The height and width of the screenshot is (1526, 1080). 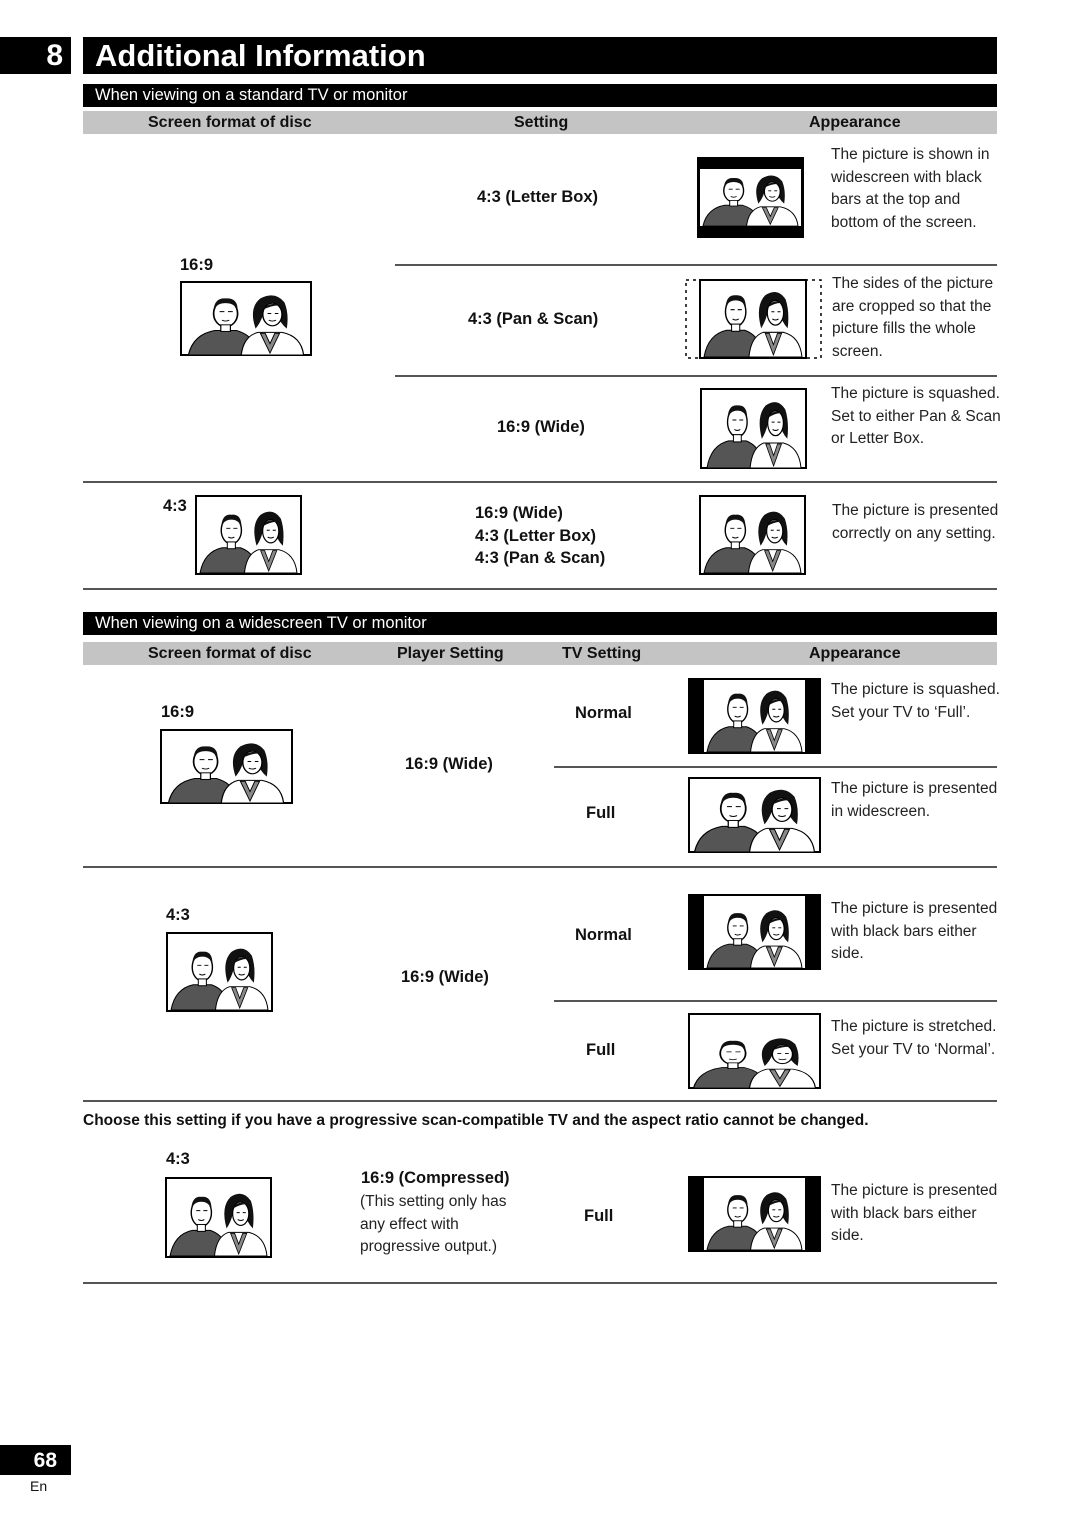 I want to click on table-header-standard: Screen format of disc Setting Appearance, so click(x=540, y=122).